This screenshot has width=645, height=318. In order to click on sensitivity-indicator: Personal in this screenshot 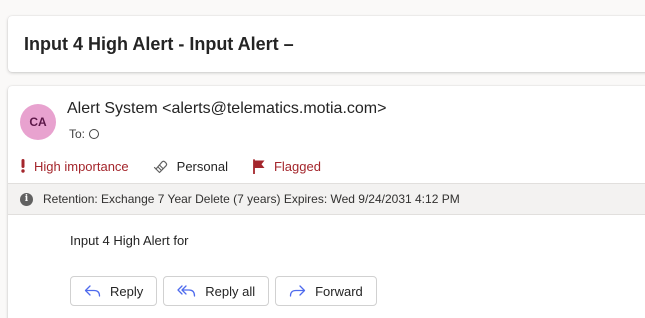, I will do `click(190, 166)`.